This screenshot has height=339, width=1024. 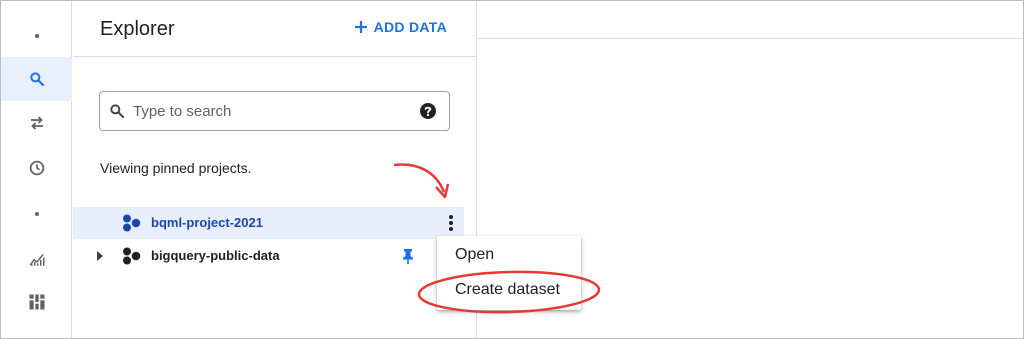 I want to click on project-label: bigquery-public-data, so click(x=215, y=255).